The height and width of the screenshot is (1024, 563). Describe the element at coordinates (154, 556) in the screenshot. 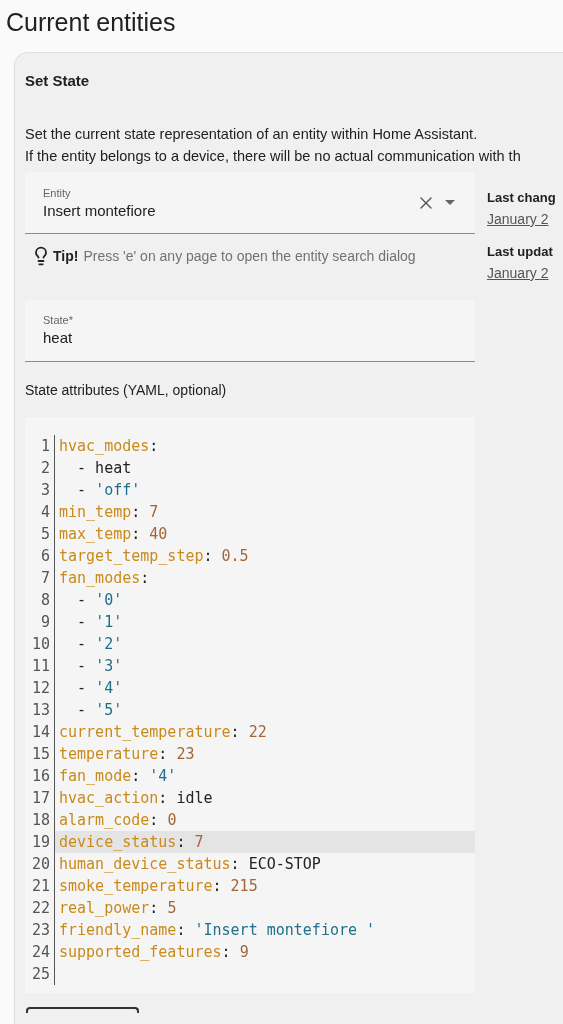

I see `code-line: target_temp_step: 0.5` at that location.